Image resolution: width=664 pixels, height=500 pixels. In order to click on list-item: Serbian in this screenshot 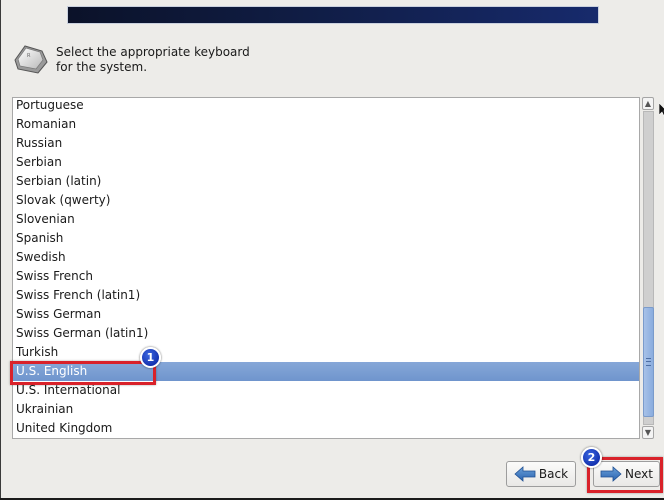, I will do `click(326, 162)`.